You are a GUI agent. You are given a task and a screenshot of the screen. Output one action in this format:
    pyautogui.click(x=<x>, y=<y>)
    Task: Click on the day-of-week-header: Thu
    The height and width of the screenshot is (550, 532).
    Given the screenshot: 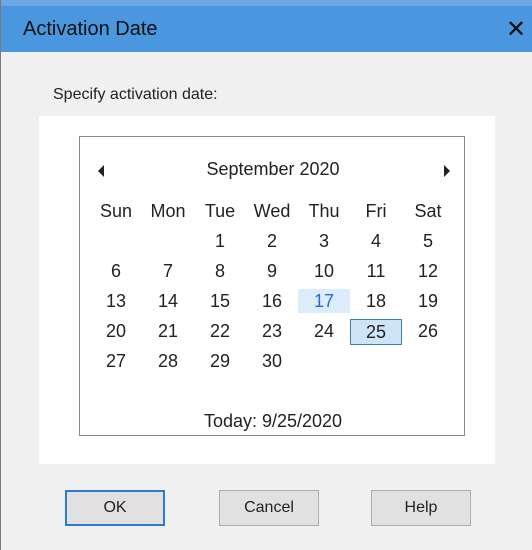 What is the action you would take?
    pyautogui.click(x=324, y=211)
    